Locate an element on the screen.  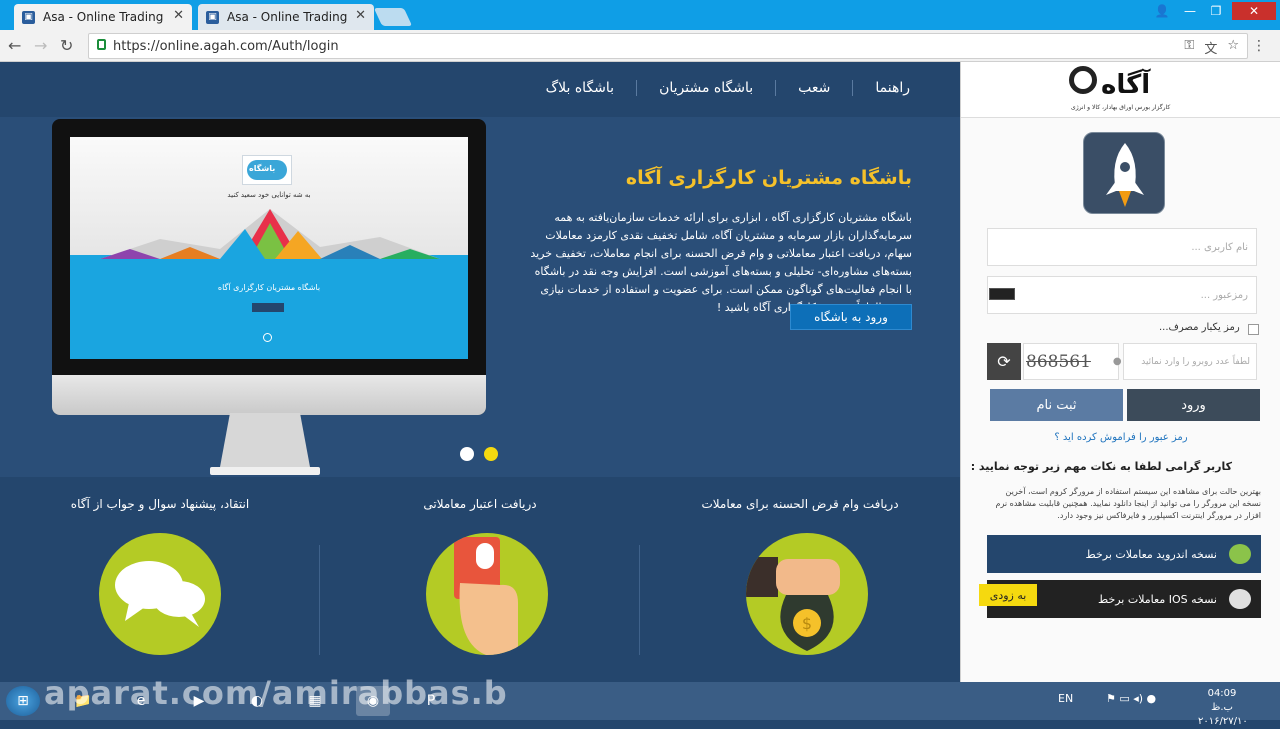
captcha-image: 868561 ● is located at coordinates (1072, 361).